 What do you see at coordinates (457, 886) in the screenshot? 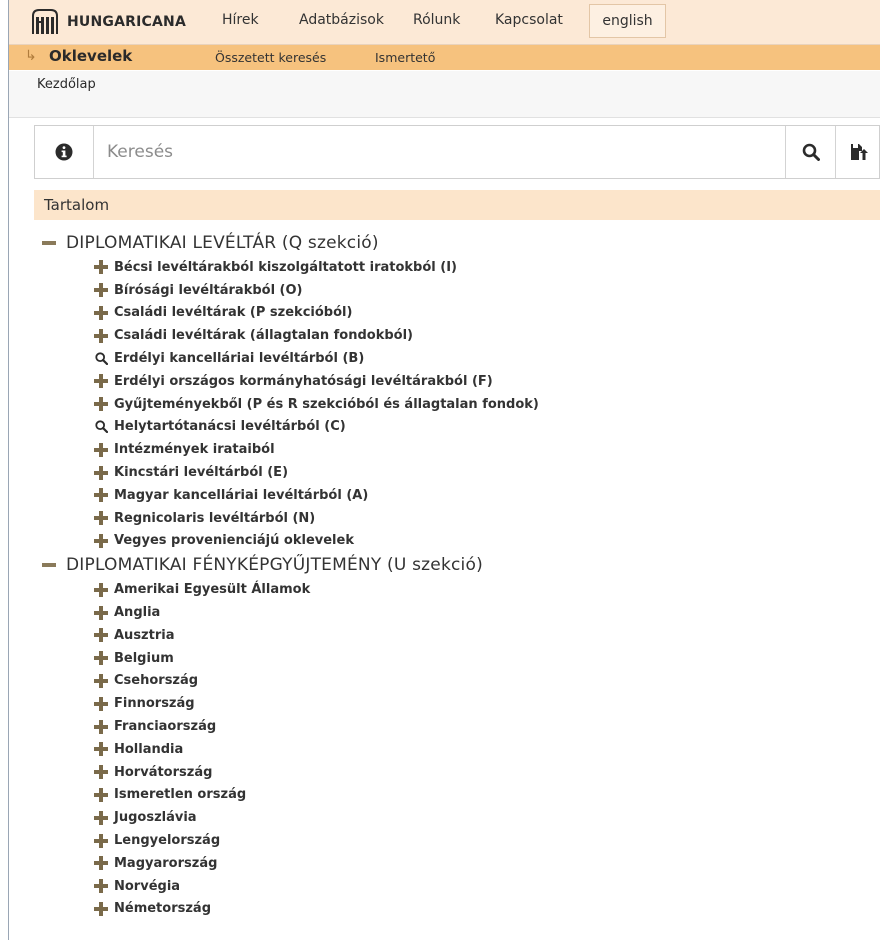
I see `tree-item: Norvégia` at bounding box center [457, 886].